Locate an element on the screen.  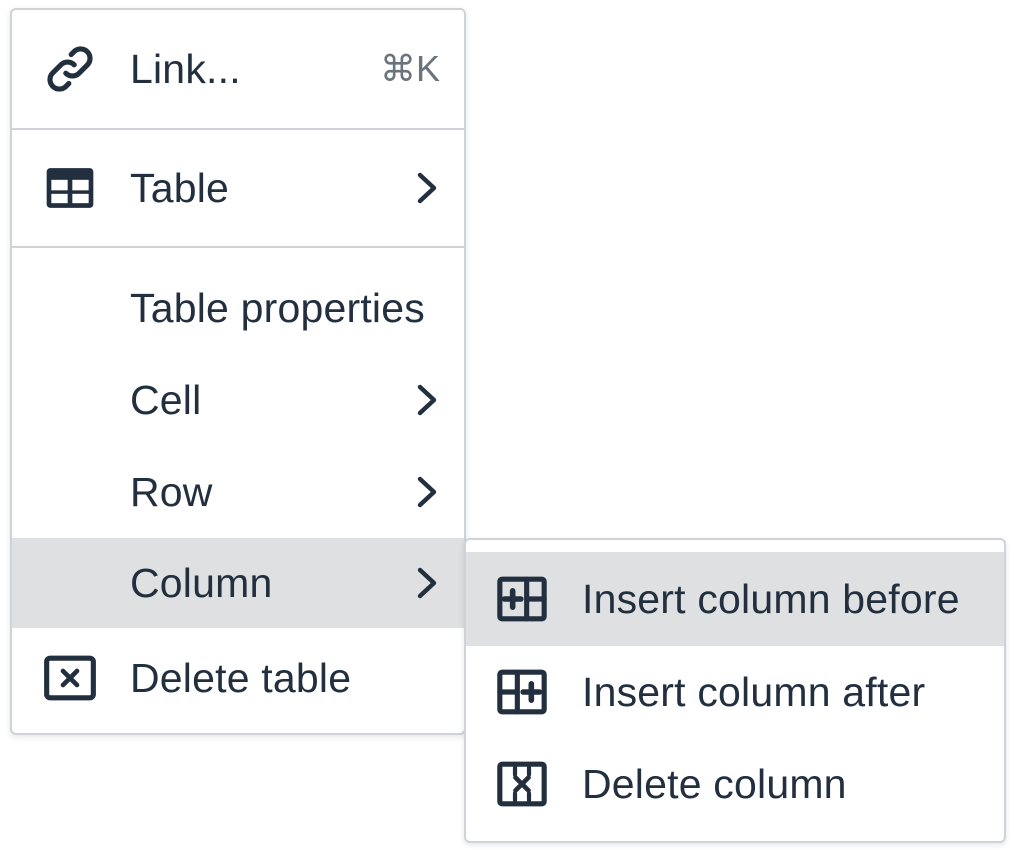
menu-item-insert-column-before: Insert column before is located at coordinates (735, 599).